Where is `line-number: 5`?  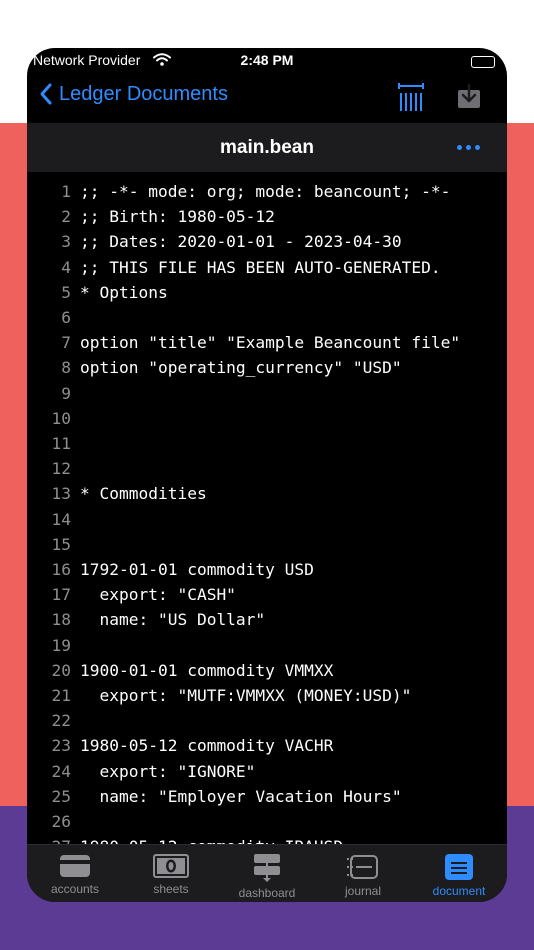
line-number: 5 is located at coordinates (66, 292).